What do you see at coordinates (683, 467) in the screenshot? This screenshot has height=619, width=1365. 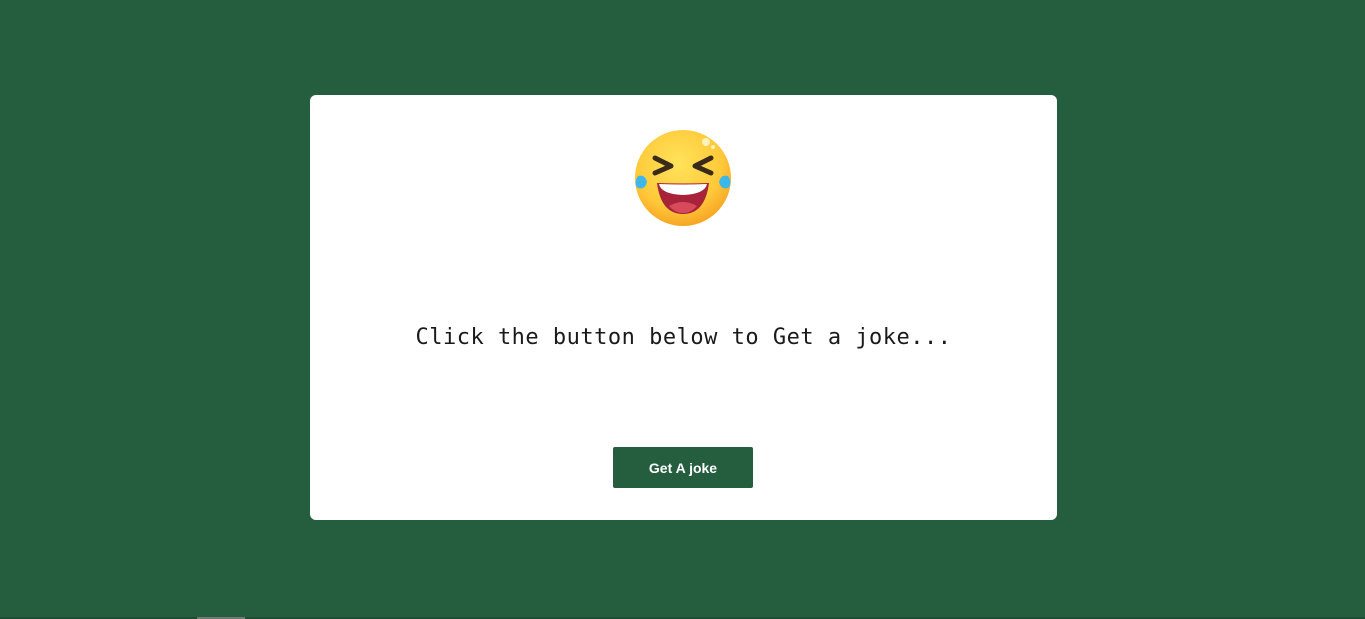 I see `get-joke-button: Get A joke` at bounding box center [683, 467].